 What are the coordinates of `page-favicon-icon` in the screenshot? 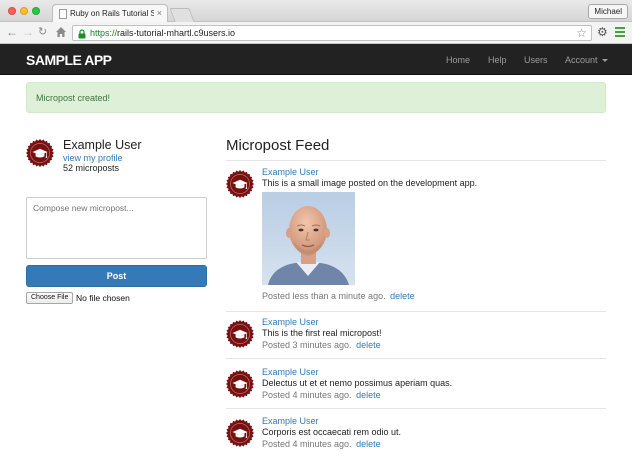 It's located at (63, 14).